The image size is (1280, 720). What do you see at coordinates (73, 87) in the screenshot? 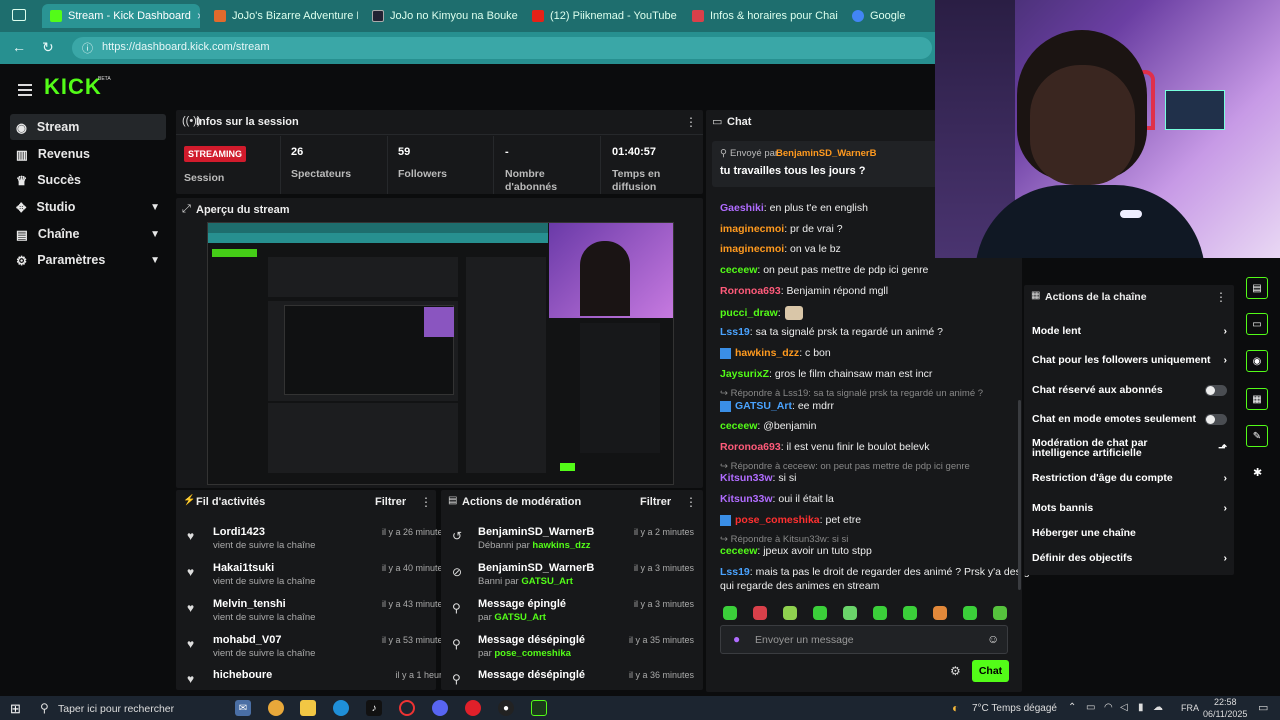
I see `kick-logo: KICK` at bounding box center [73, 87].